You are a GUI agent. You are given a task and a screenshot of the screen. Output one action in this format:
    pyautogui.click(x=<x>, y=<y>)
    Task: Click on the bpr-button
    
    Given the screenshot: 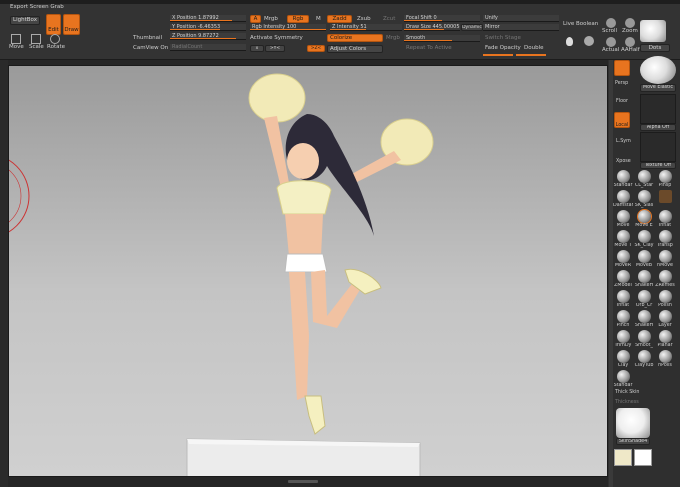 What is the action you would take?
    pyautogui.click(x=622, y=68)
    